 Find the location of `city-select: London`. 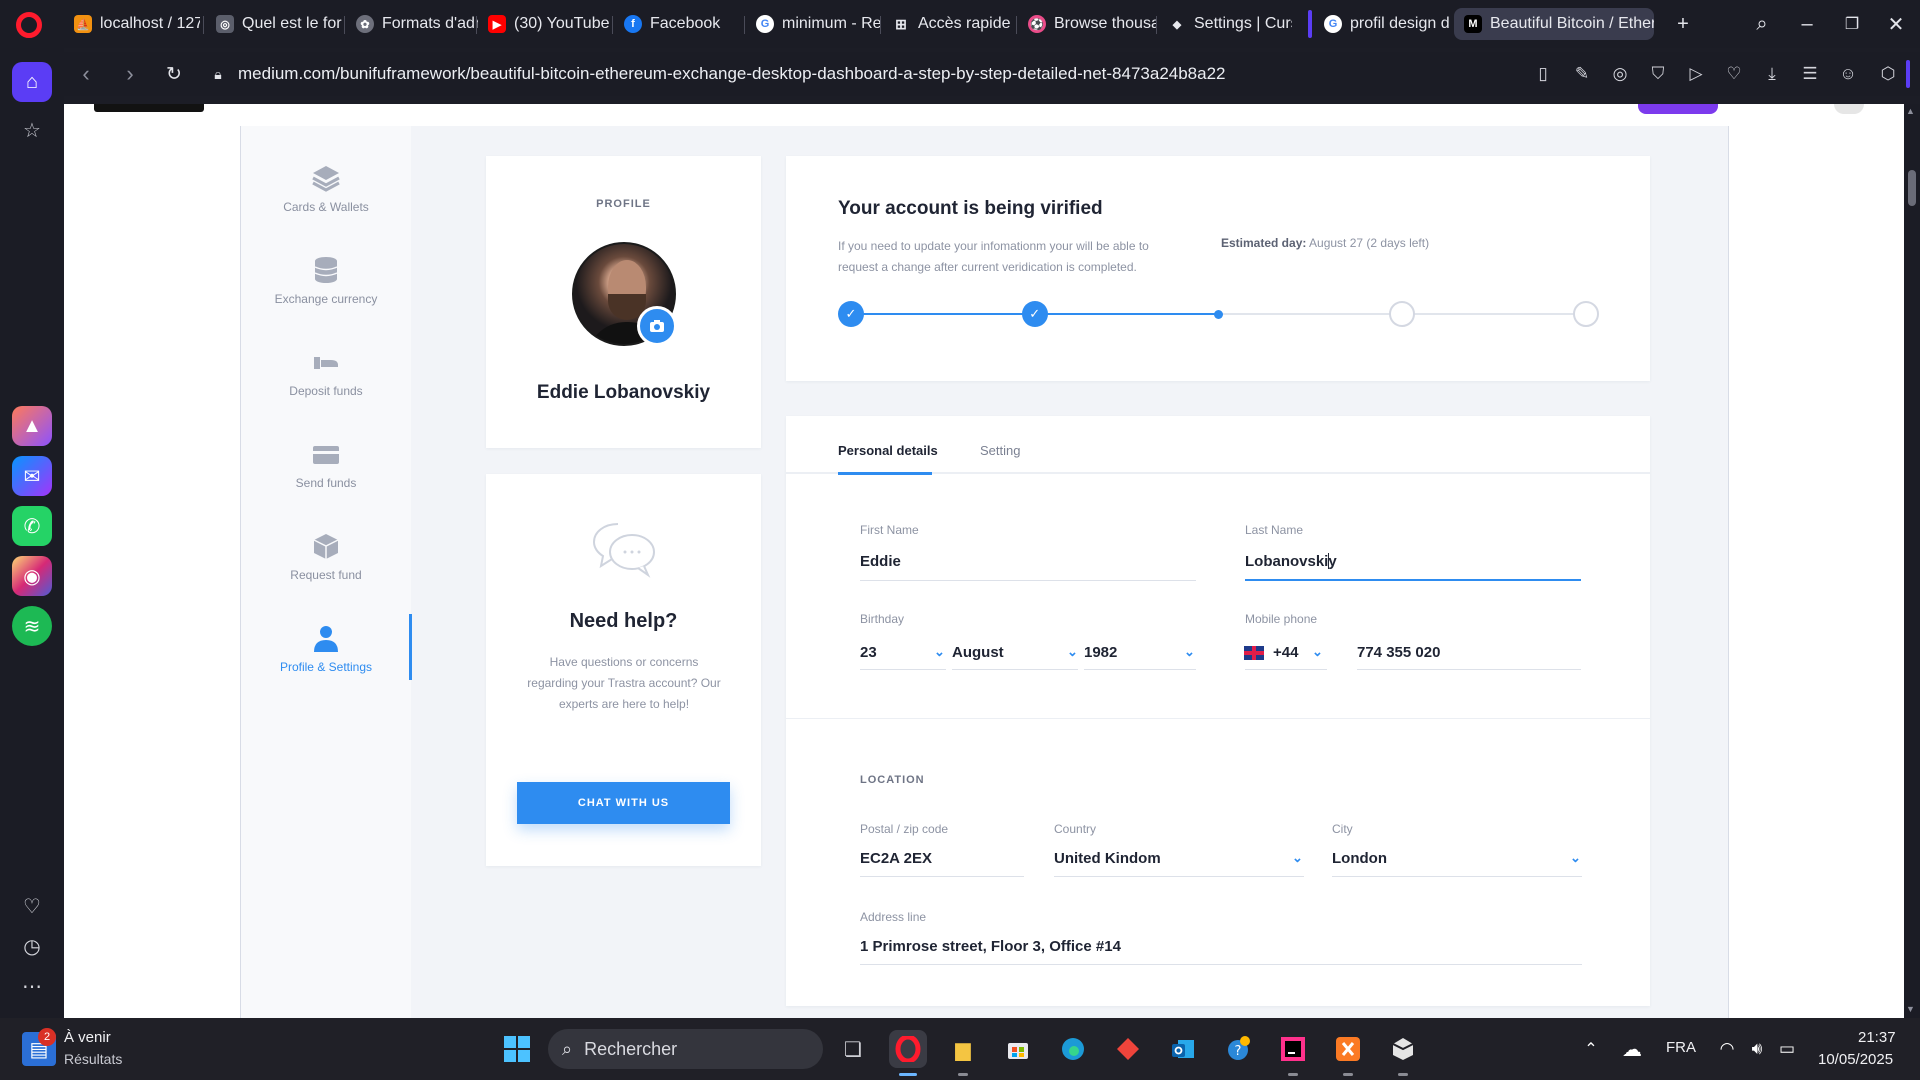

city-select: London is located at coordinates (1359, 858).